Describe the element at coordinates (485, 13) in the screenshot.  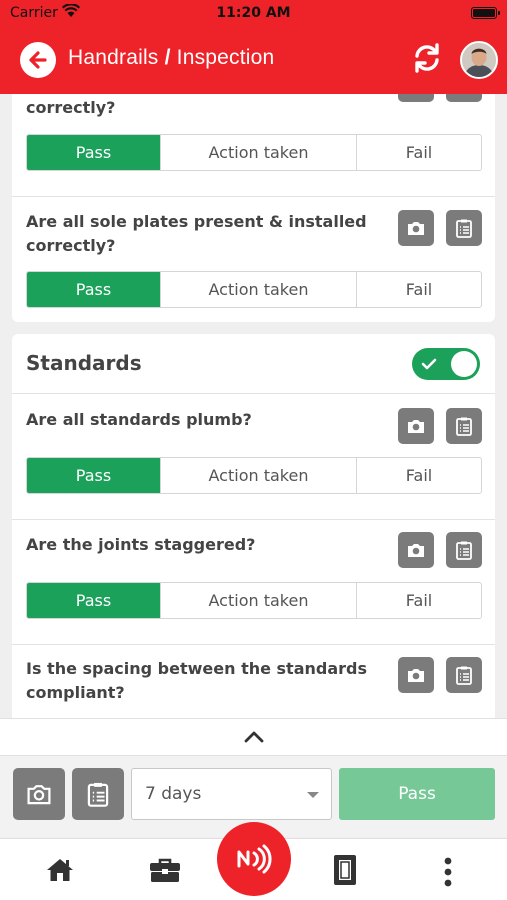
I see `battery-icon` at that location.